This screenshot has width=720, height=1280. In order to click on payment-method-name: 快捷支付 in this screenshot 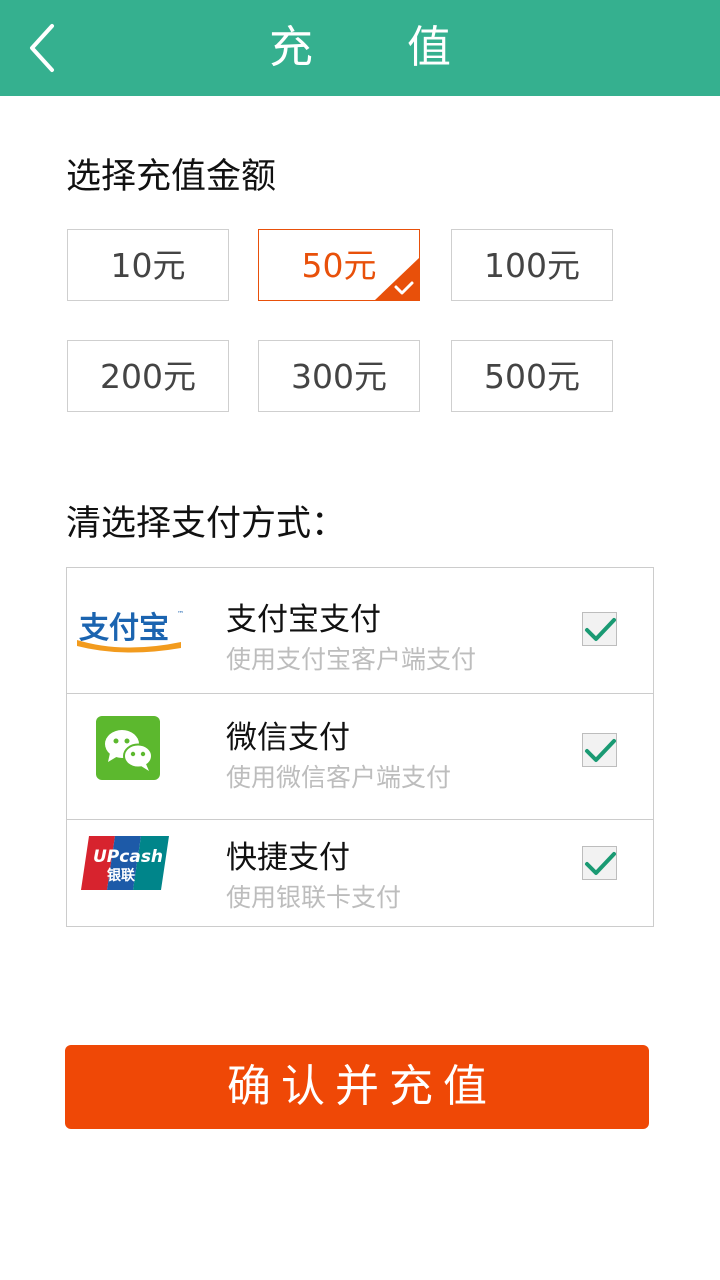, I will do `click(288, 858)`.